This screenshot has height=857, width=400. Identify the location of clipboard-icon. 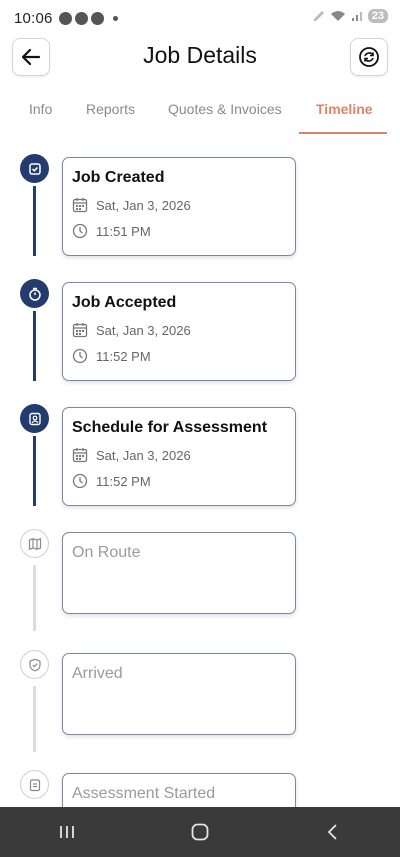
(34, 784).